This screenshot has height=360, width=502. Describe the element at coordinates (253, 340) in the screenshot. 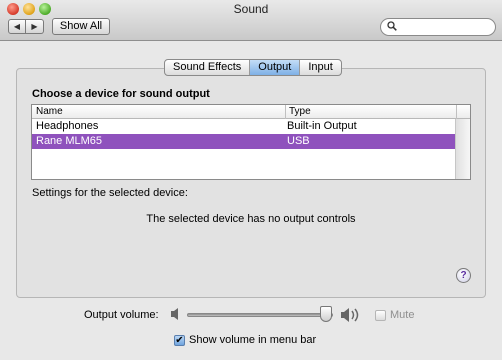

I see `show-volume-label: Show volume in menu bar` at that location.